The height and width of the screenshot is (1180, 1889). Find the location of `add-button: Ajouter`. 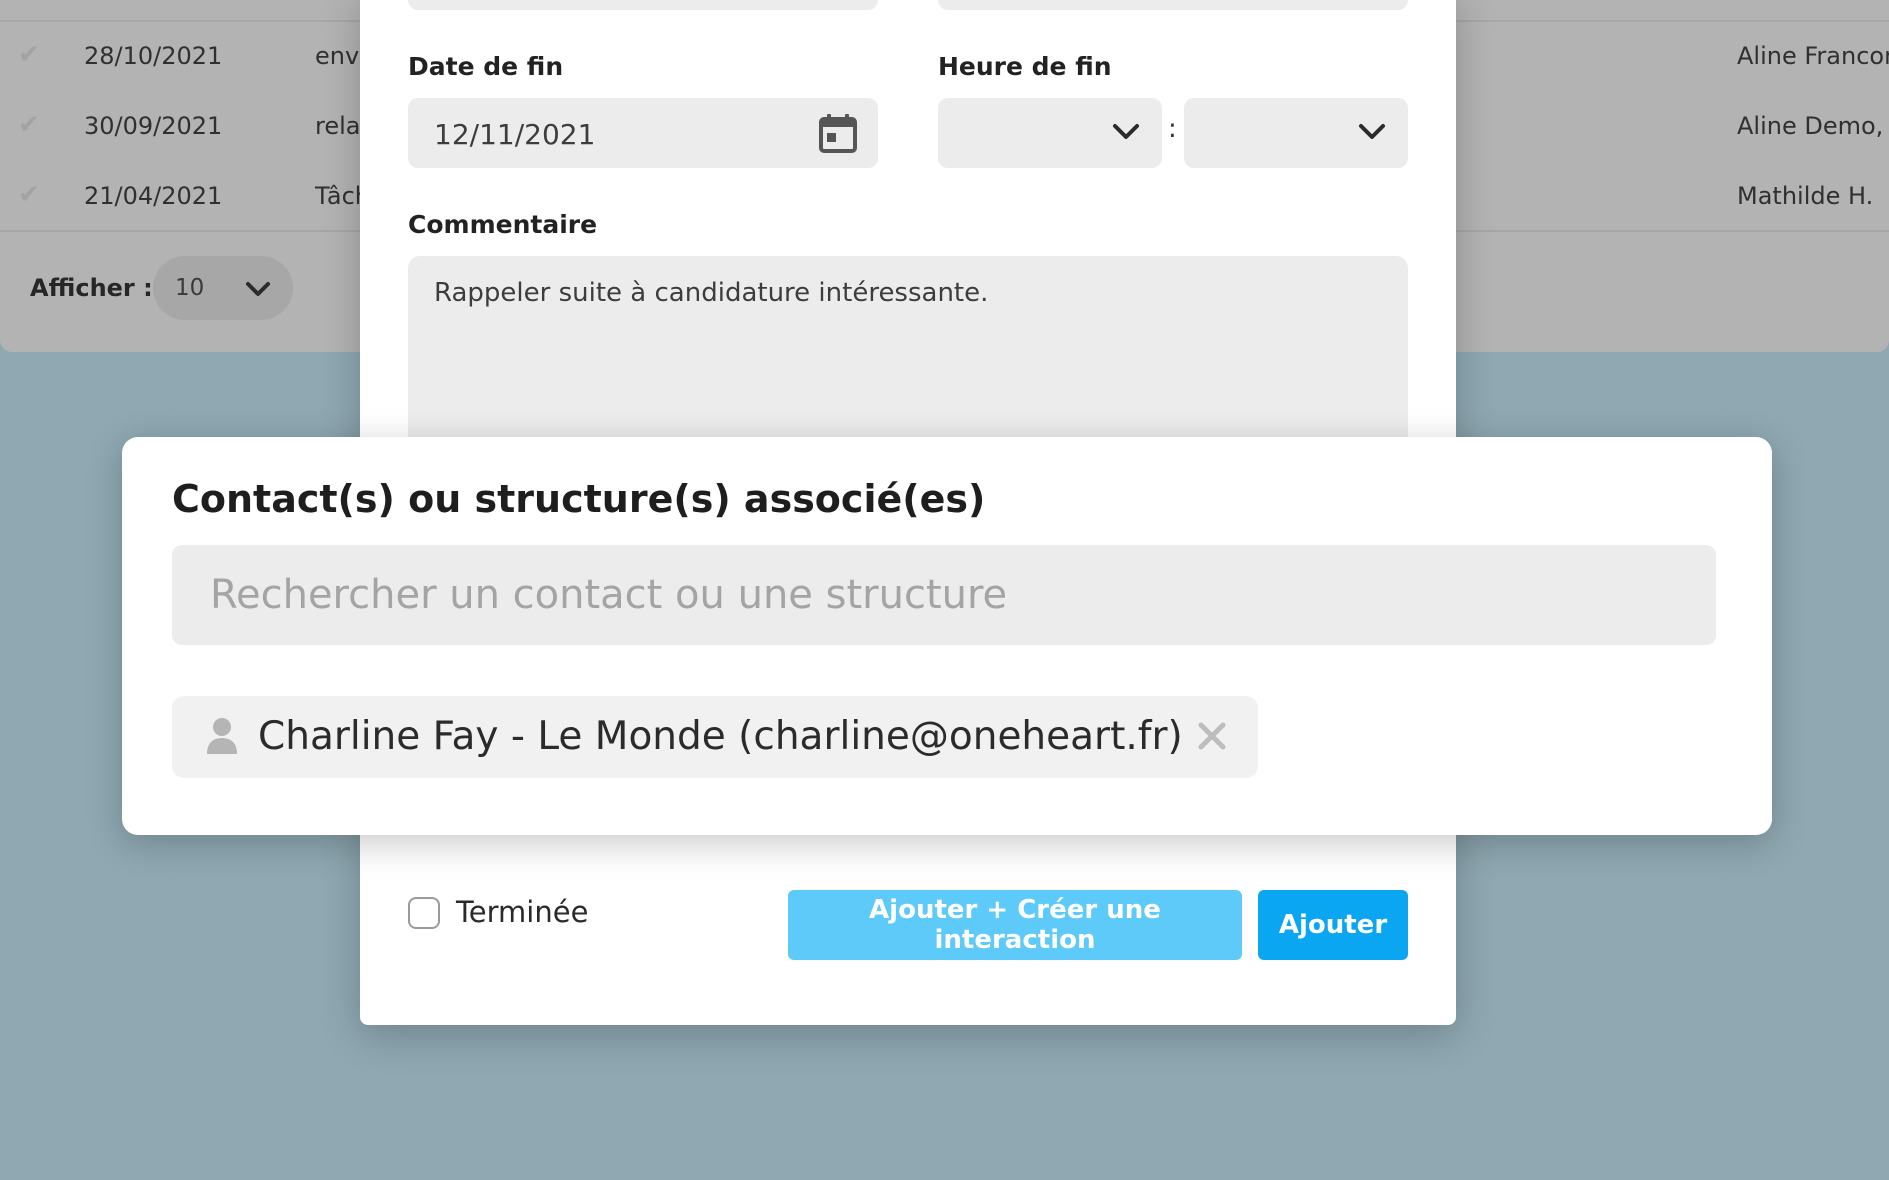

add-button: Ajouter is located at coordinates (1333, 925).